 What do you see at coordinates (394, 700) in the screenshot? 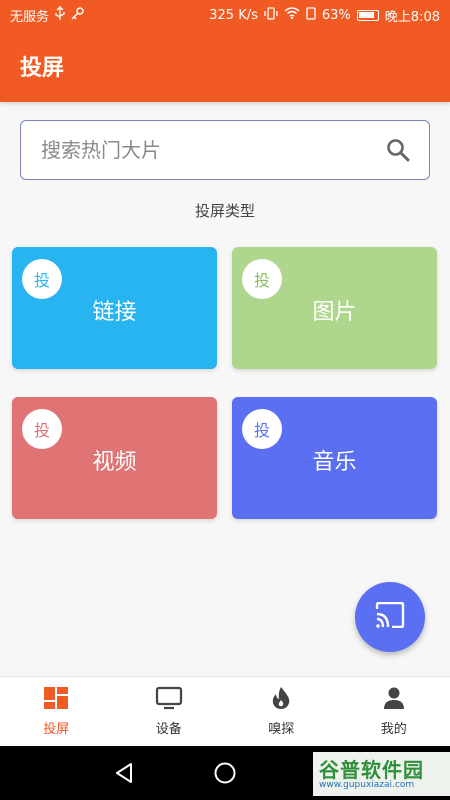
I see `user-icon` at bounding box center [394, 700].